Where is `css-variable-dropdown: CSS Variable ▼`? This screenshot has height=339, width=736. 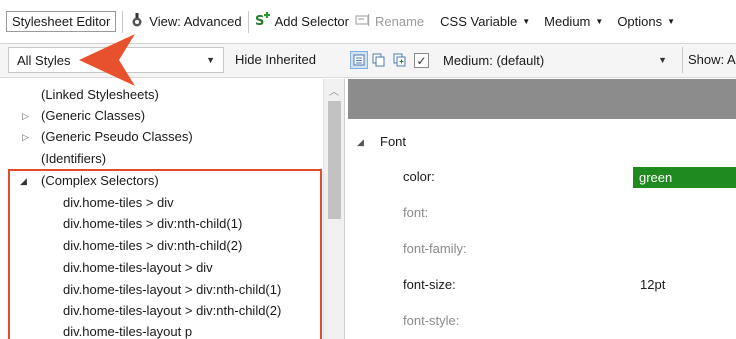 css-variable-dropdown: CSS Variable ▼ is located at coordinates (485, 22).